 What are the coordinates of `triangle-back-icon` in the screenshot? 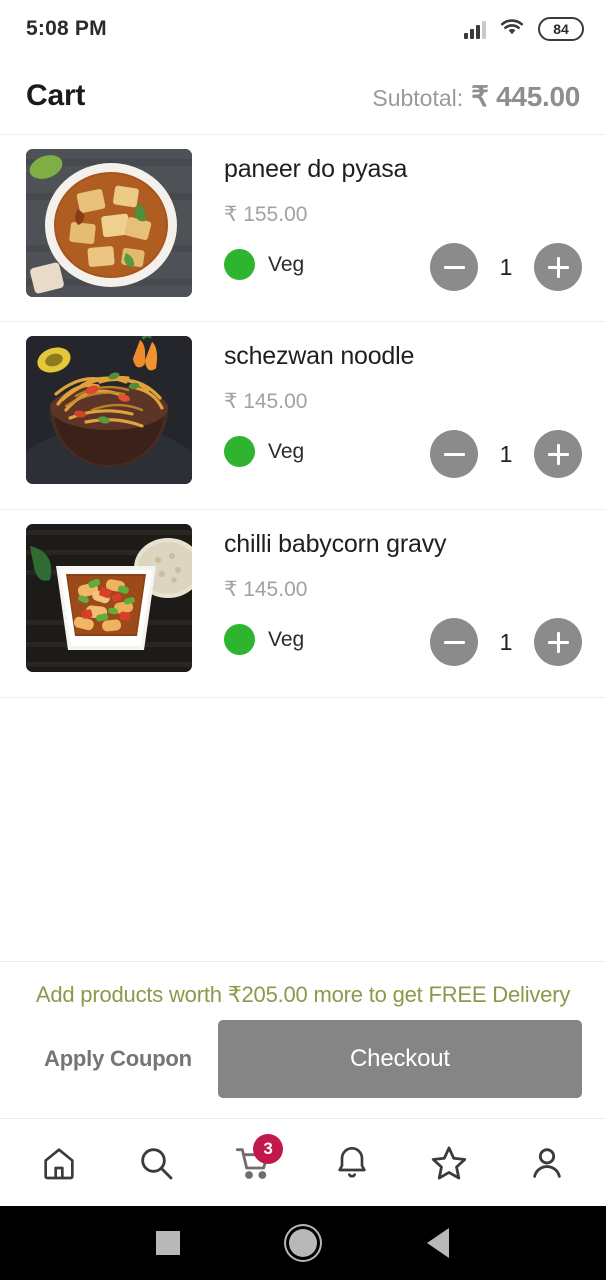 It's located at (438, 1243).